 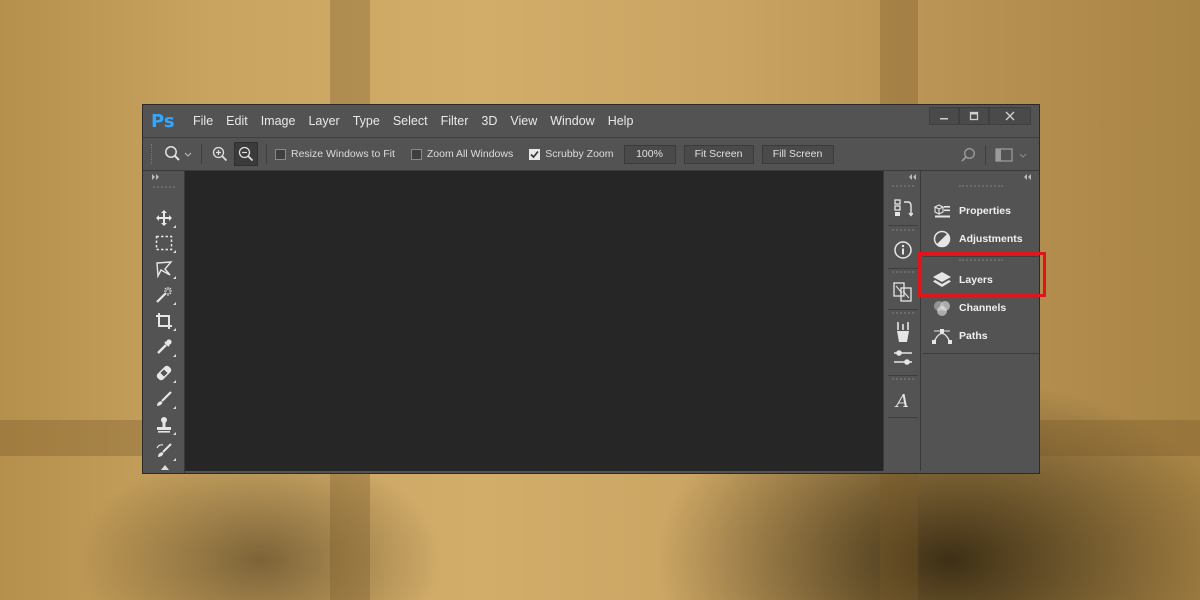 I want to click on history-brush-tool, so click(x=164, y=451).